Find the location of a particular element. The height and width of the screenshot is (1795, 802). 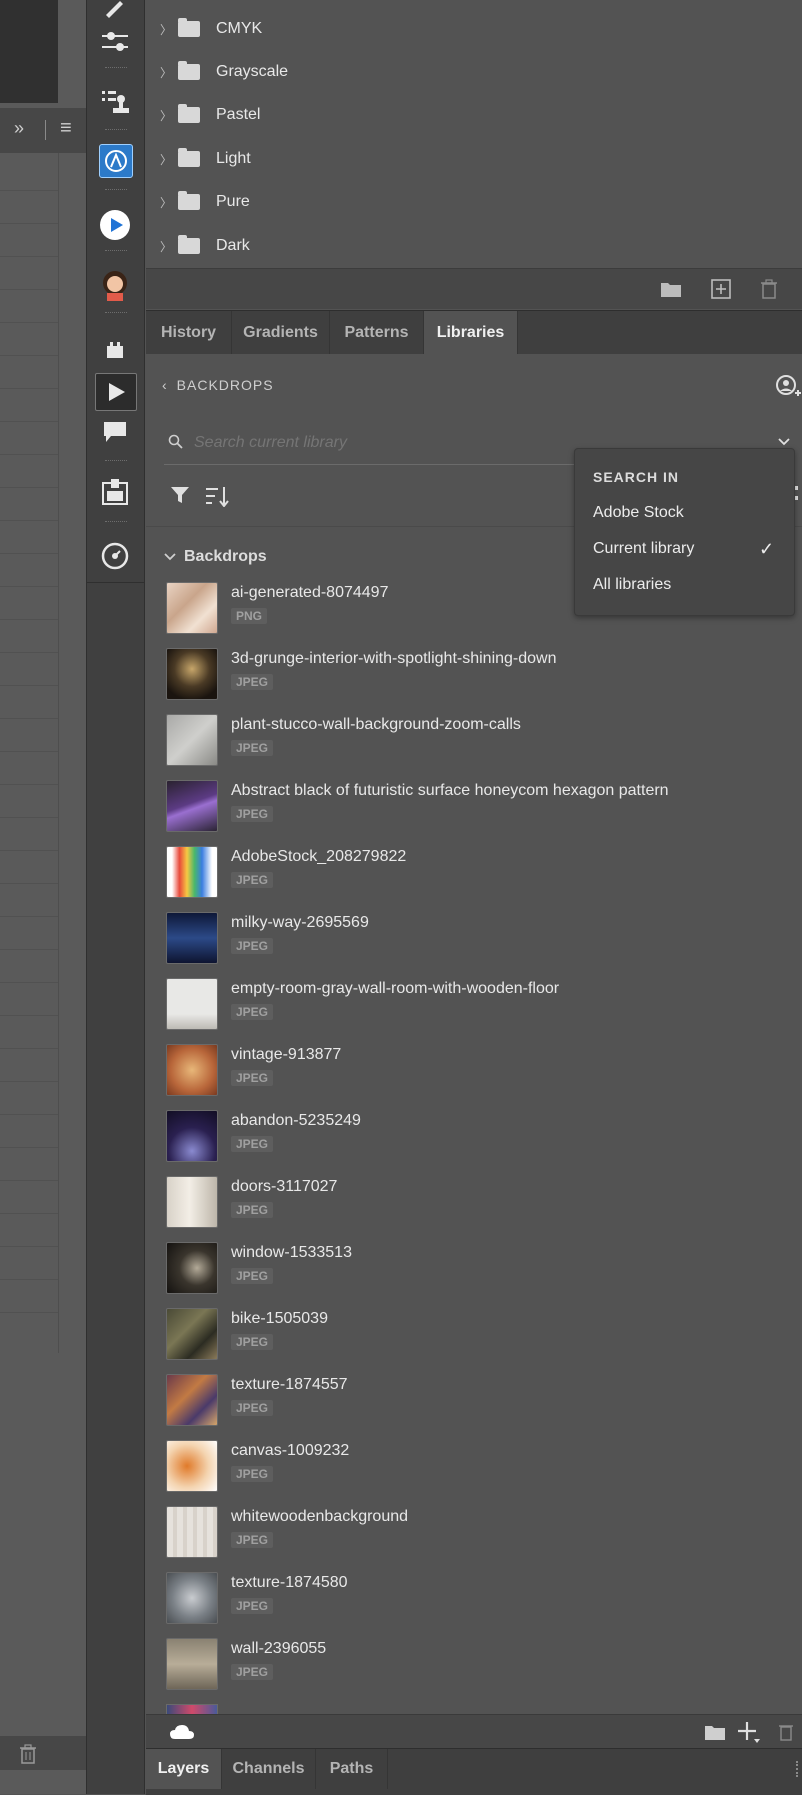

plugin-icon is located at coordinates (115, 350).